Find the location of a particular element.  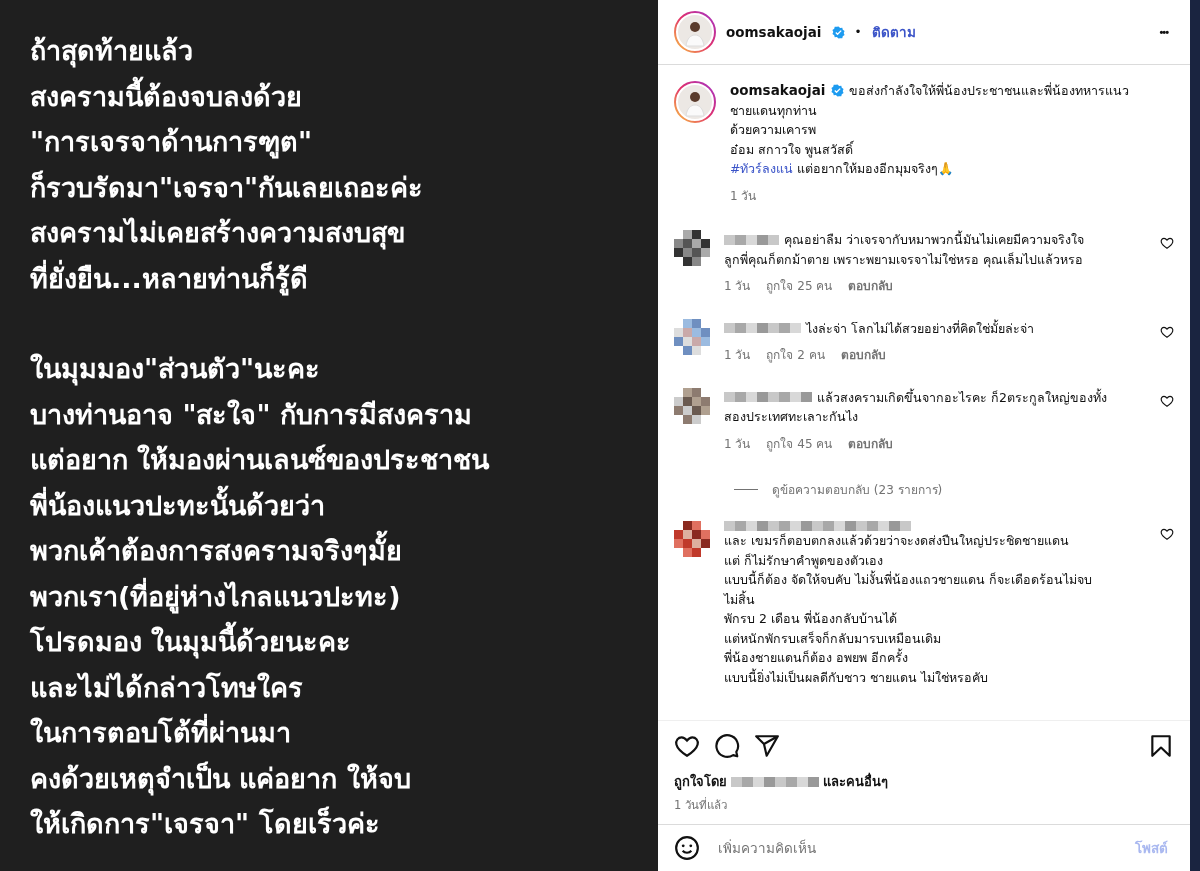

posted-time: 1 วันที่แล้ว is located at coordinates (924, 808).